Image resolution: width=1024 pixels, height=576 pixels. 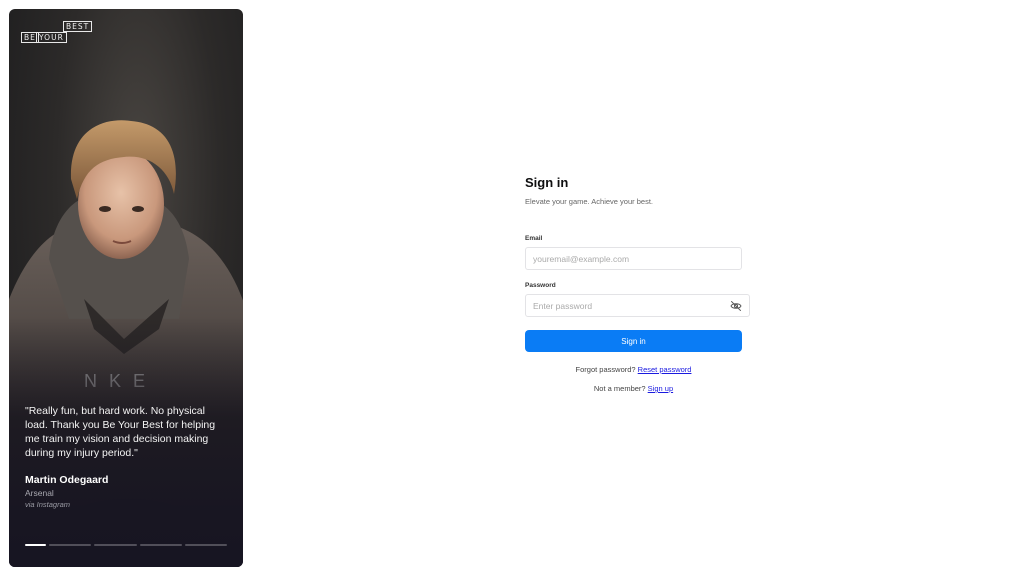 I want to click on testimonial-name: Martin Odegaard, so click(x=67, y=480).